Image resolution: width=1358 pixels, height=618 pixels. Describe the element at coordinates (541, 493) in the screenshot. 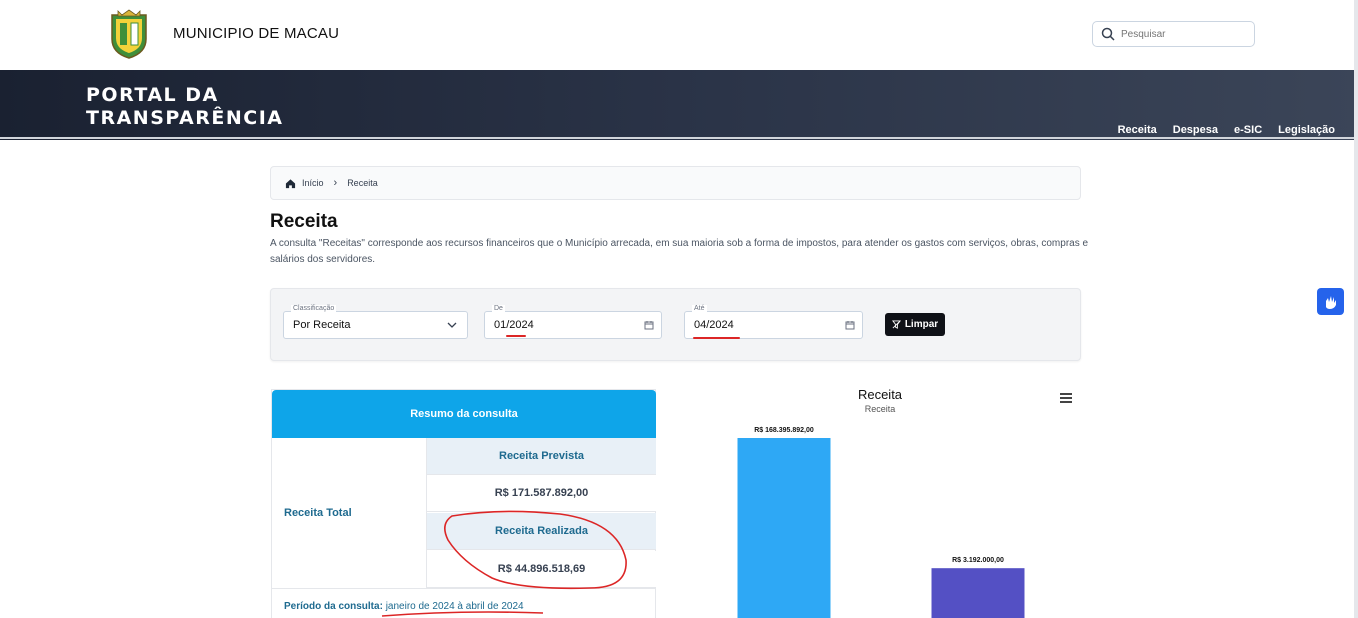

I see `receita-prevista-value: R$ 171.587.892,00` at that location.